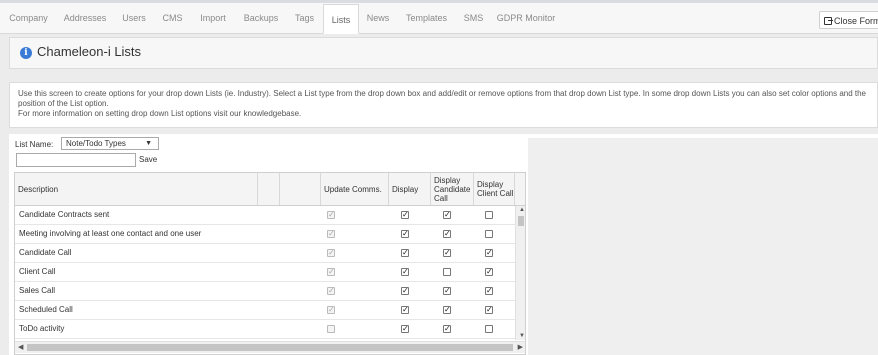 The width and height of the screenshot is (878, 355). I want to click on list-name-label: List Name:, so click(34, 144).